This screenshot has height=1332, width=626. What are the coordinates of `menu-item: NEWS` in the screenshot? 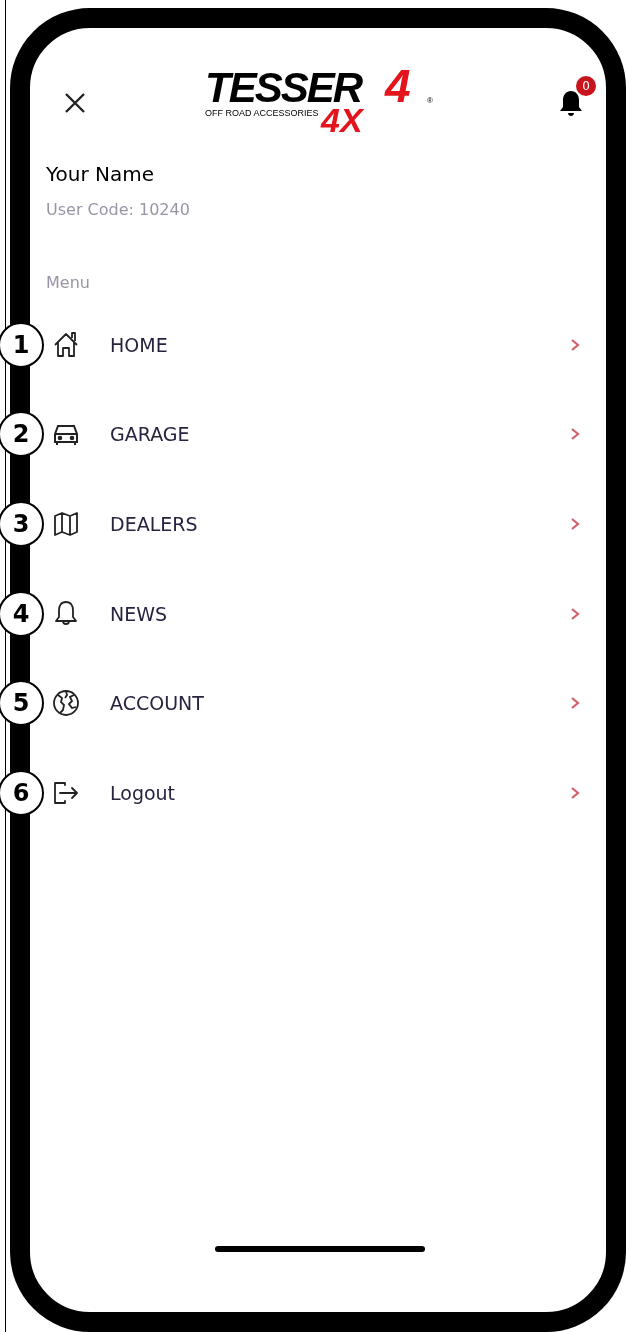 It's located at (340, 613).